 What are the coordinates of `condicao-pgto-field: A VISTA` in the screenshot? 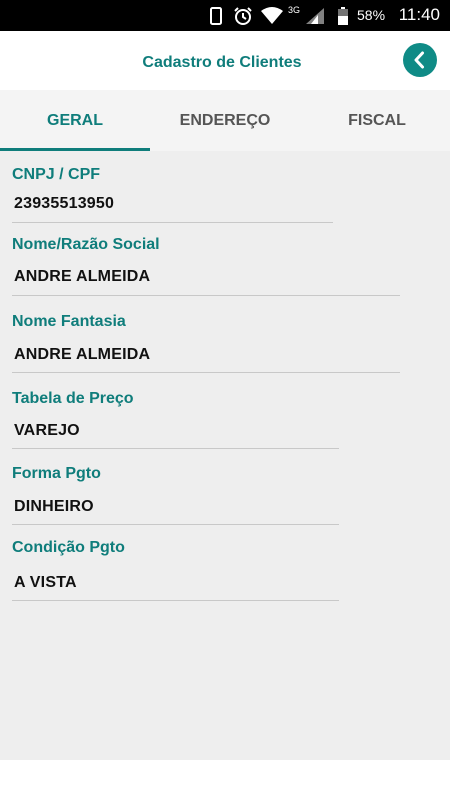 It's located at (45, 583).